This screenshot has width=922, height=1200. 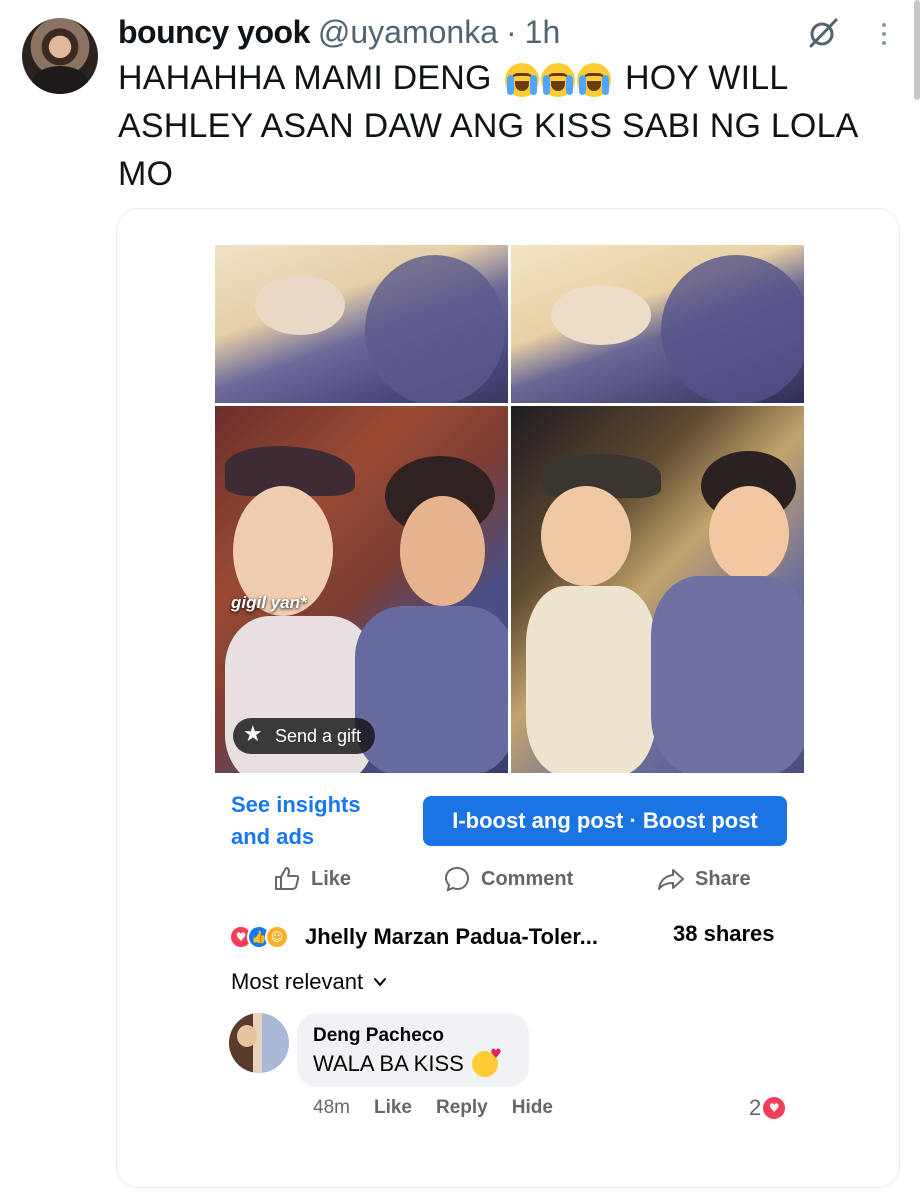 What do you see at coordinates (393, 1108) in the screenshot?
I see `comment-like-link: Like` at bounding box center [393, 1108].